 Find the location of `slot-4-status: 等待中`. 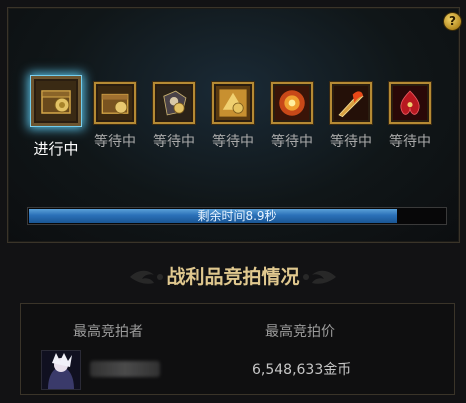

slot-4-status: 等待中 is located at coordinates (233, 142).